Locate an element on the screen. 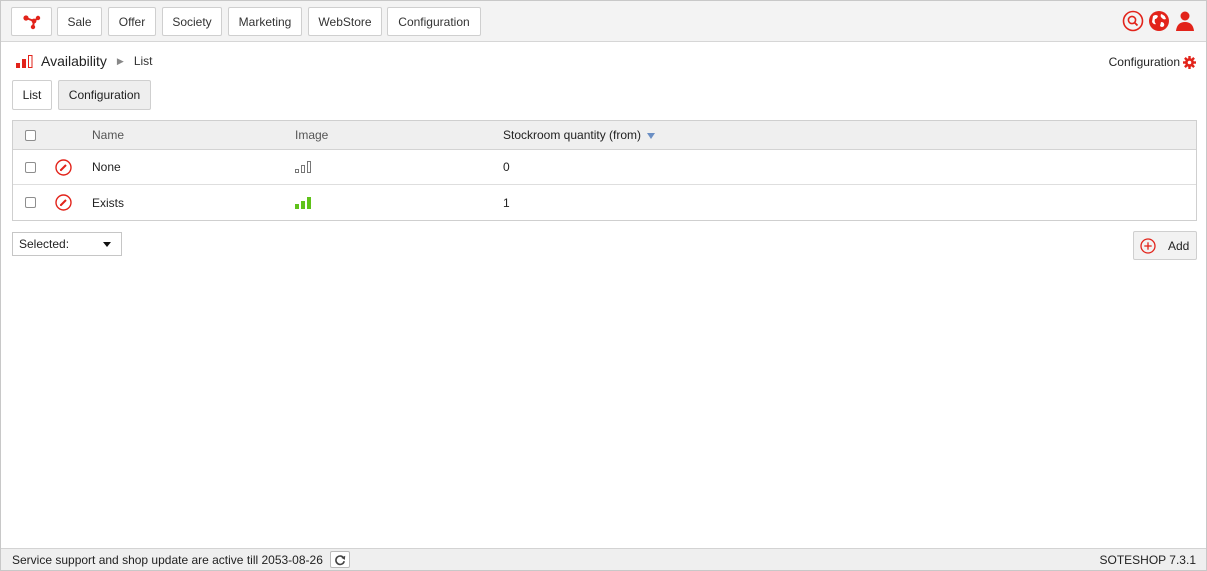 The image size is (1207, 571). search-icon is located at coordinates (1133, 21).